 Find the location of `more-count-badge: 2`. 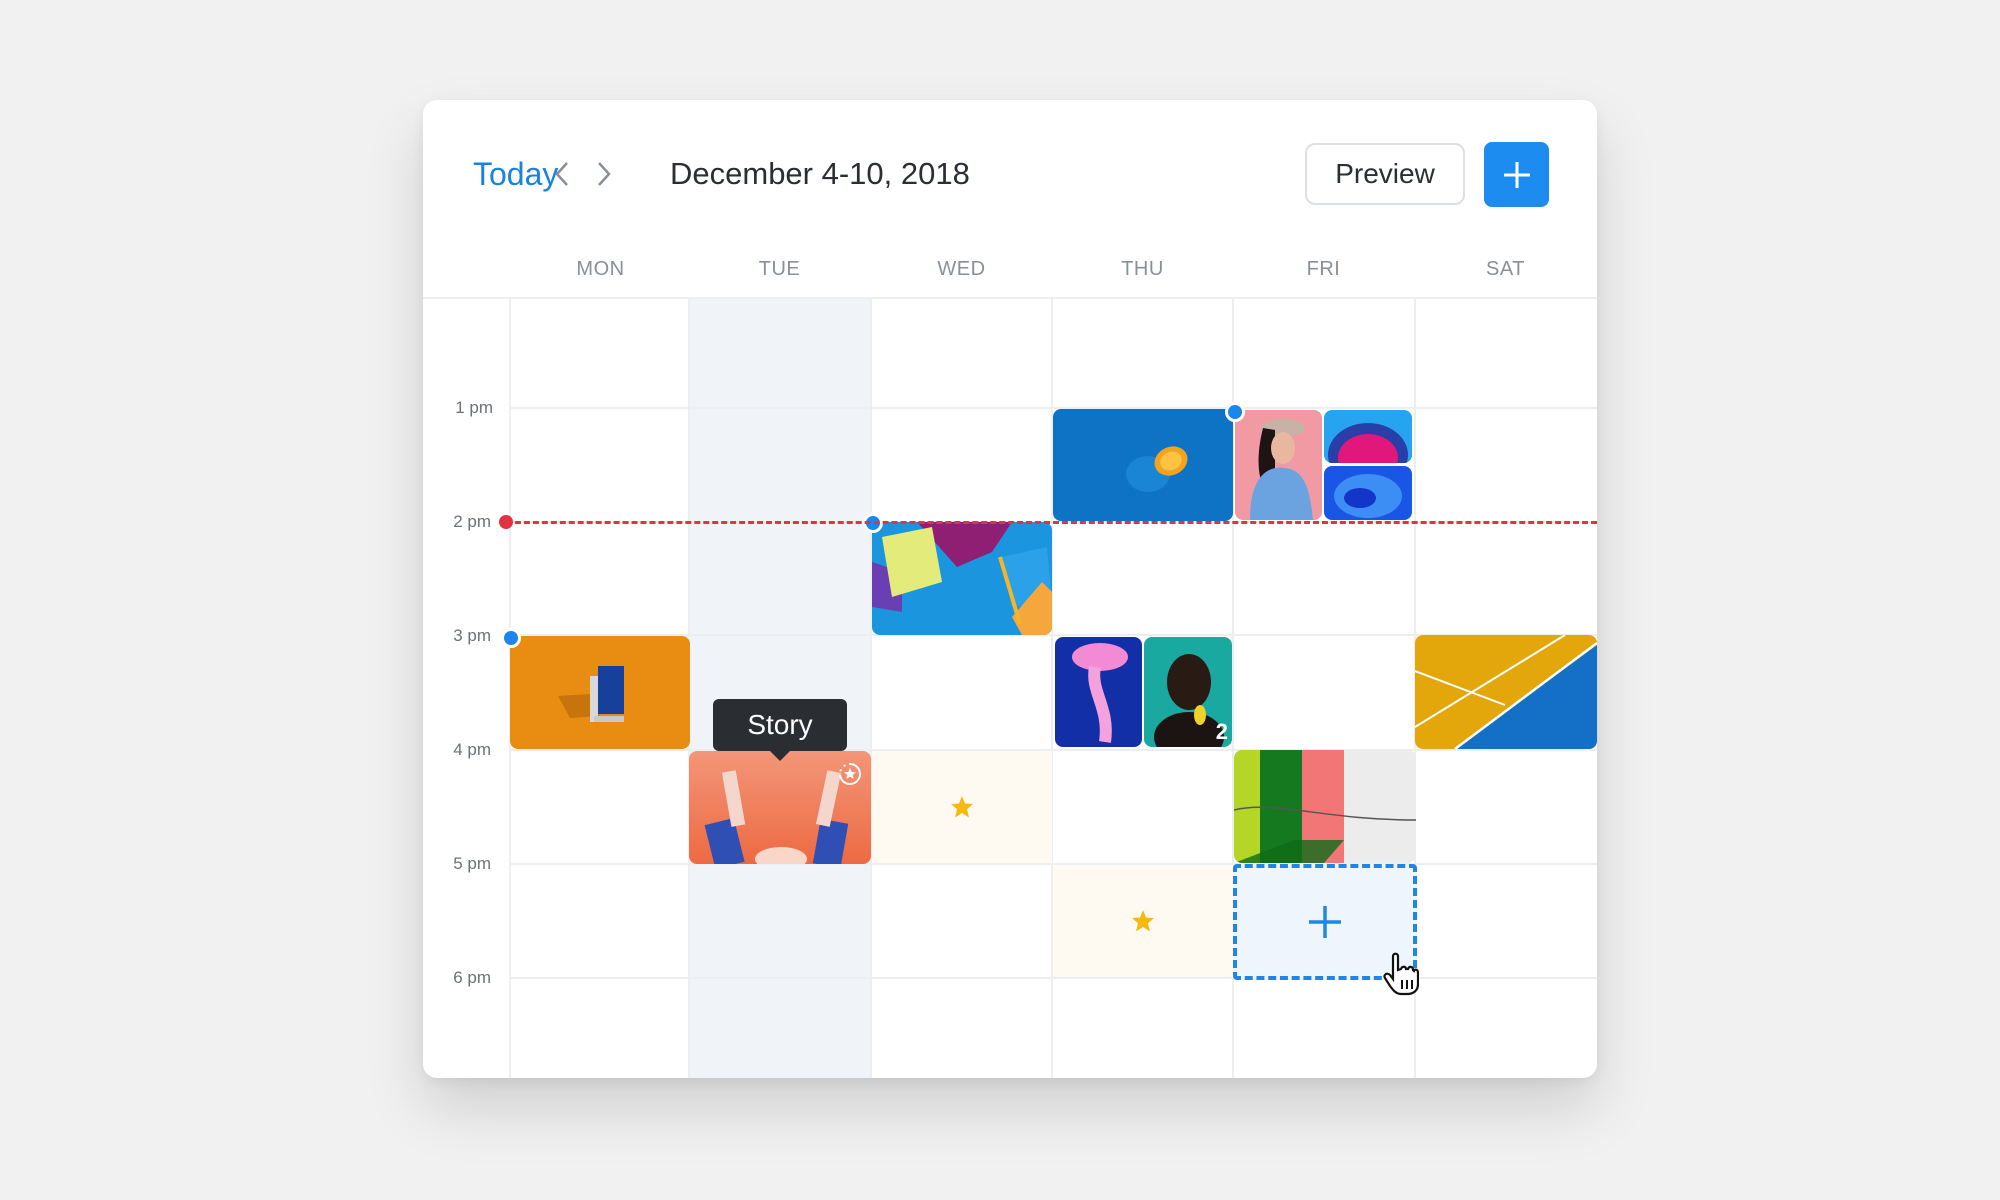

more-count-badge: 2 is located at coordinates (1221, 731).